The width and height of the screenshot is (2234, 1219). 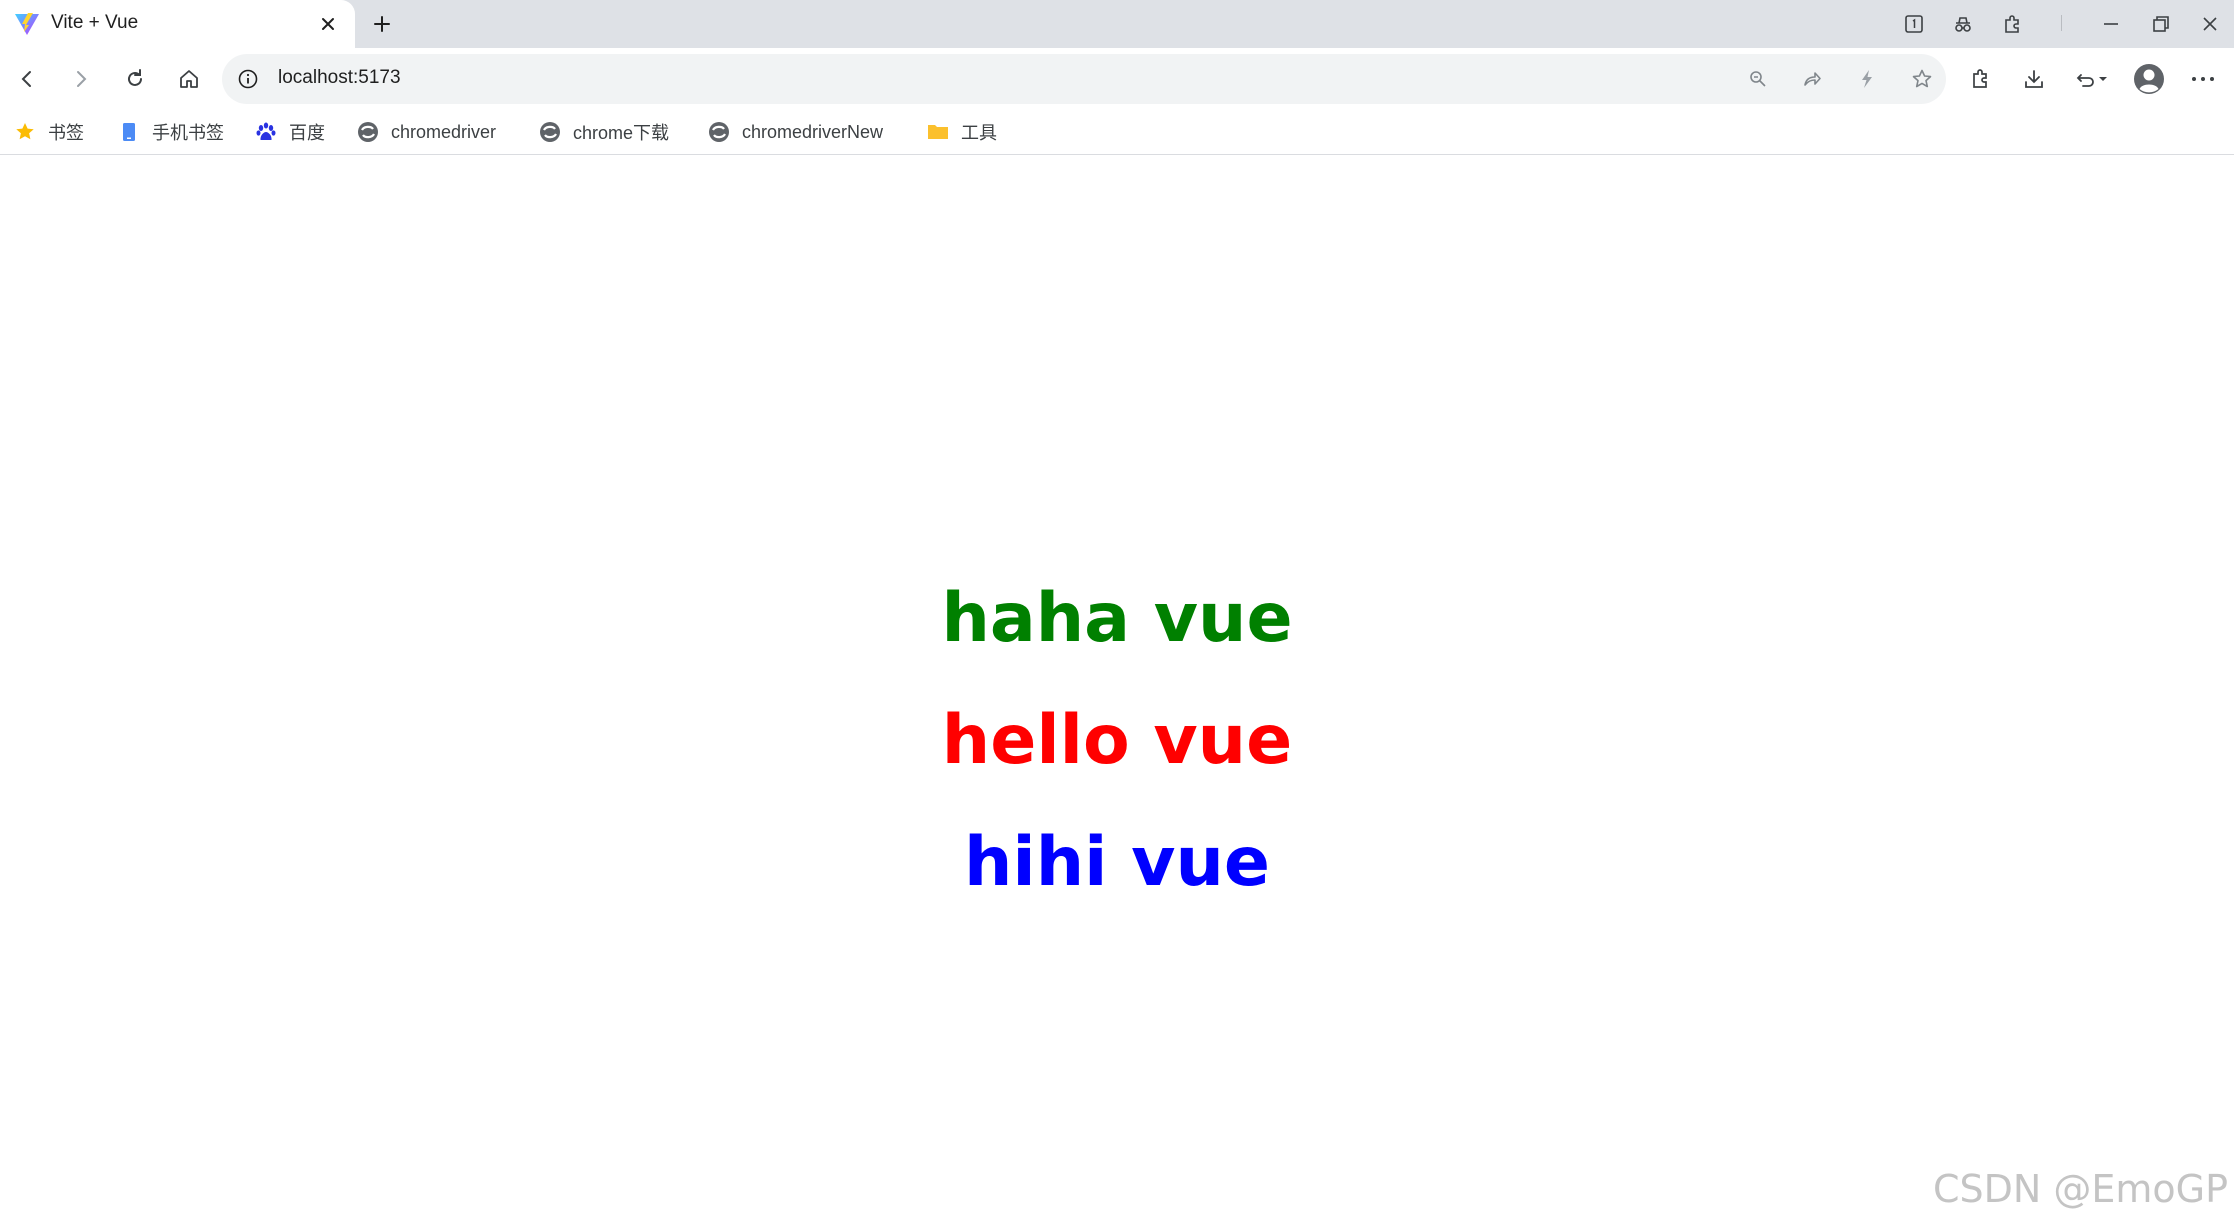 I want to click on extension-puzzle-icon, so click(x=2012, y=24).